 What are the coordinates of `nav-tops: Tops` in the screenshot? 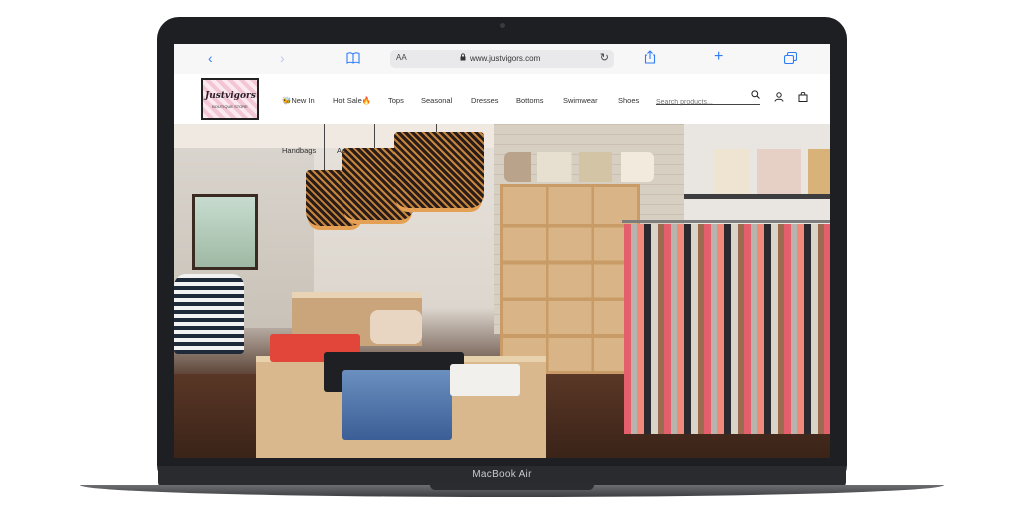 It's located at (396, 100).